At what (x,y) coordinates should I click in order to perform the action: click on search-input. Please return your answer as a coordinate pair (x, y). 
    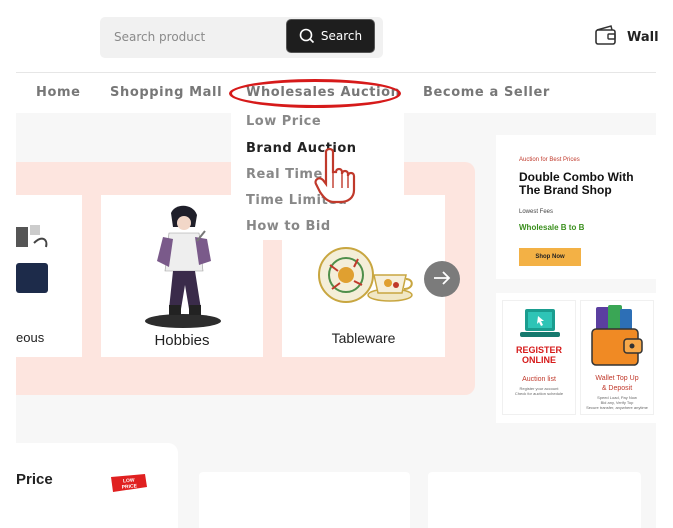
    Looking at the image, I should click on (193, 37).